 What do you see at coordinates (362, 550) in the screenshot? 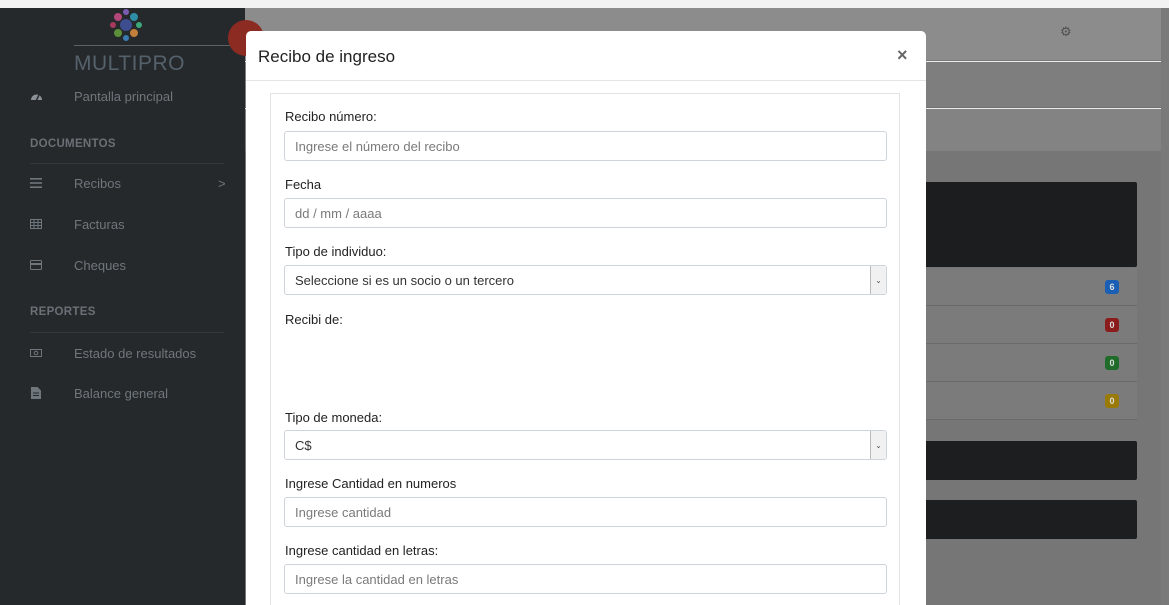
I see `amount-letters-label: Ingrese cantidad en letras:` at bounding box center [362, 550].